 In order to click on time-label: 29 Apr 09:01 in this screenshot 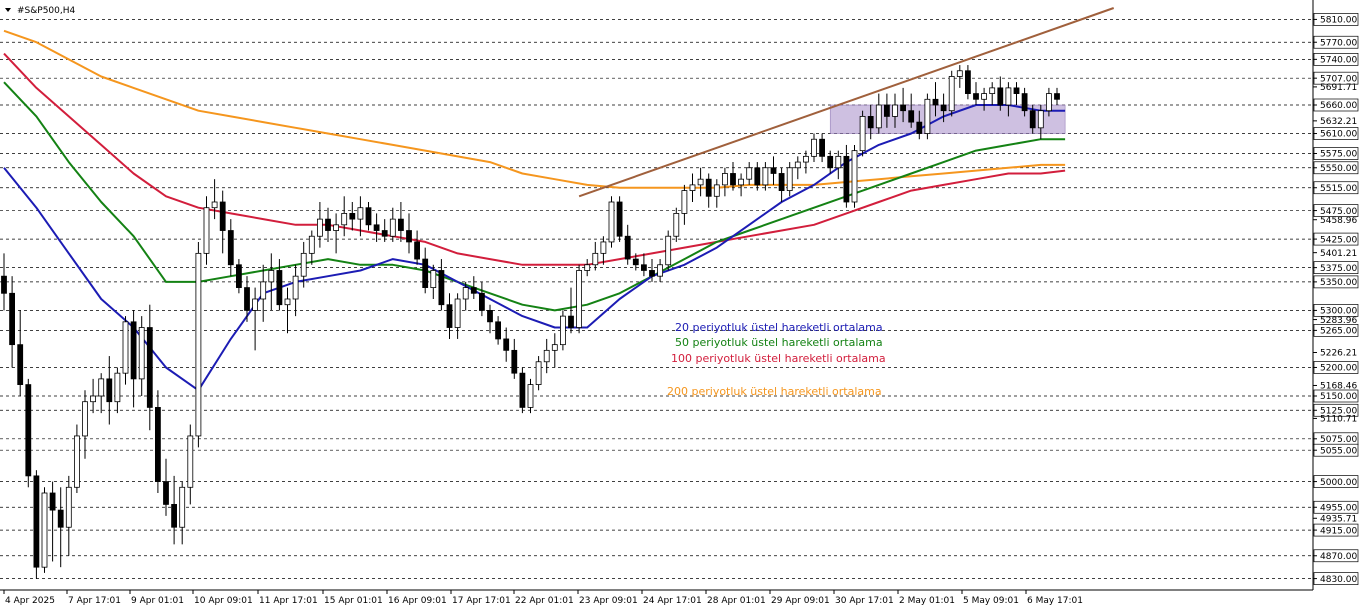, I will do `click(800, 601)`.